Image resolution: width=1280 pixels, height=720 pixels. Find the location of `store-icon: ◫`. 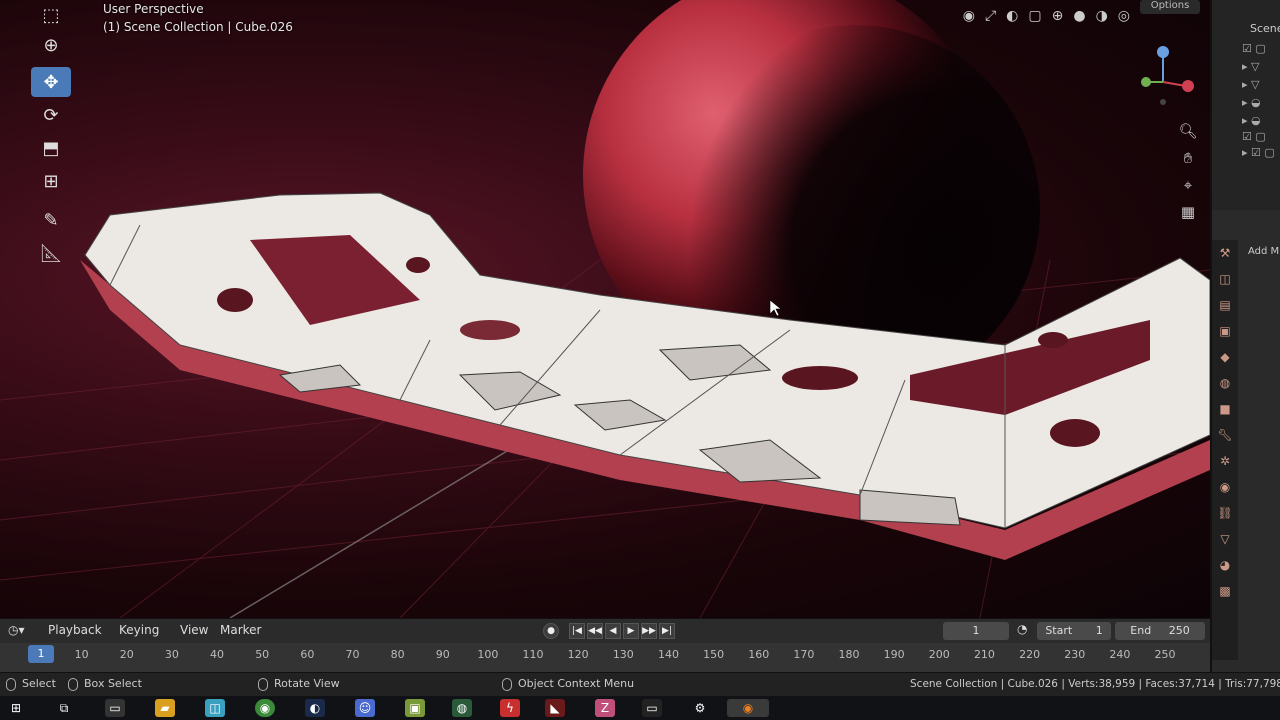

store-icon: ◫ is located at coordinates (215, 708).